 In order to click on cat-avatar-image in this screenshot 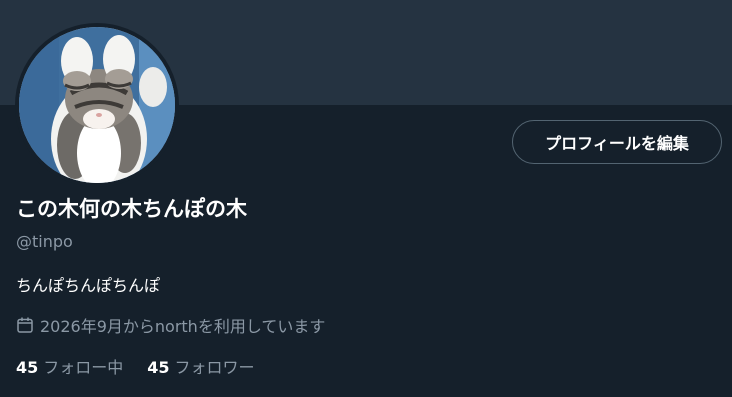, I will do `click(97, 105)`.